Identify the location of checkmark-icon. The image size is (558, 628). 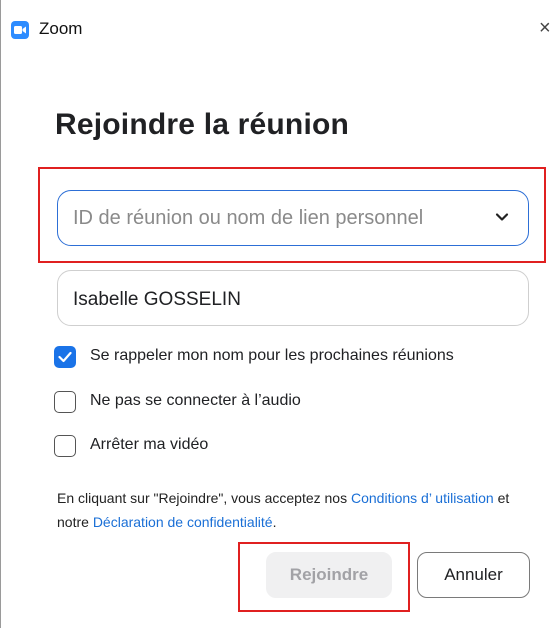
(65, 357).